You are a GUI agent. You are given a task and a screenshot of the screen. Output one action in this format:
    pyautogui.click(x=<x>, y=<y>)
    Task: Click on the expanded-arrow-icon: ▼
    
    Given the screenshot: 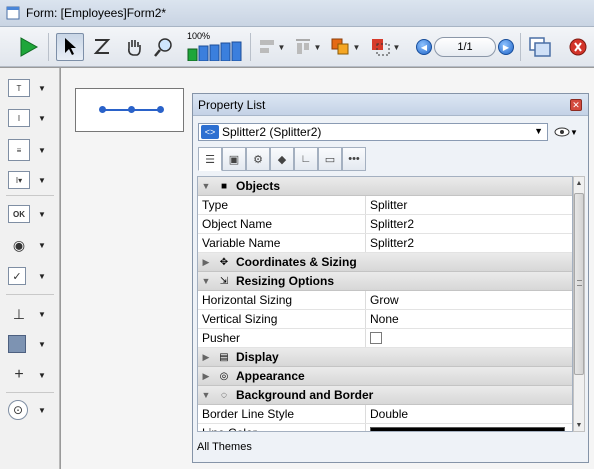 What is the action you would take?
    pyautogui.click(x=206, y=395)
    